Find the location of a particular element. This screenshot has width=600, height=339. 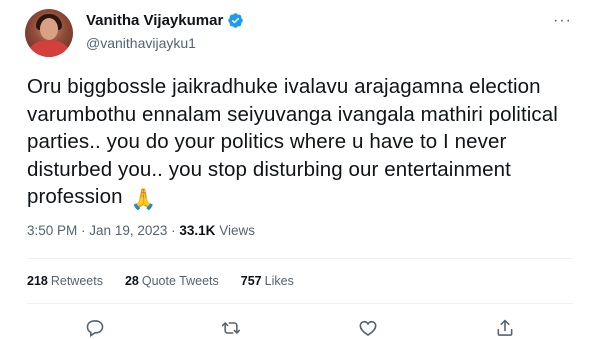

author-name-row: Vanitha Vijaykumar is located at coordinates (165, 20).